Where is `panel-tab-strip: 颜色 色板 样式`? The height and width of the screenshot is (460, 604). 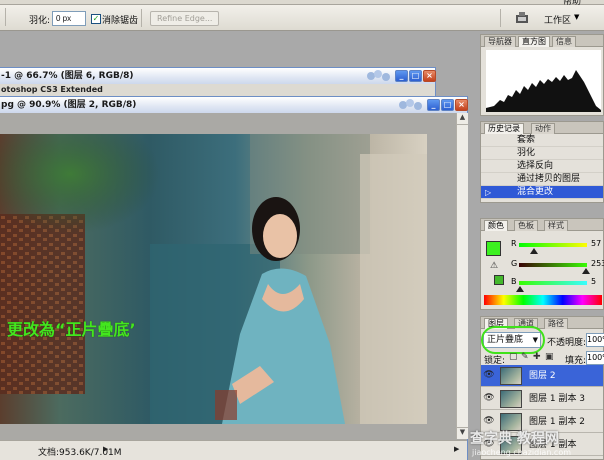 panel-tab-strip: 颜色 色板 样式 is located at coordinates (542, 225).